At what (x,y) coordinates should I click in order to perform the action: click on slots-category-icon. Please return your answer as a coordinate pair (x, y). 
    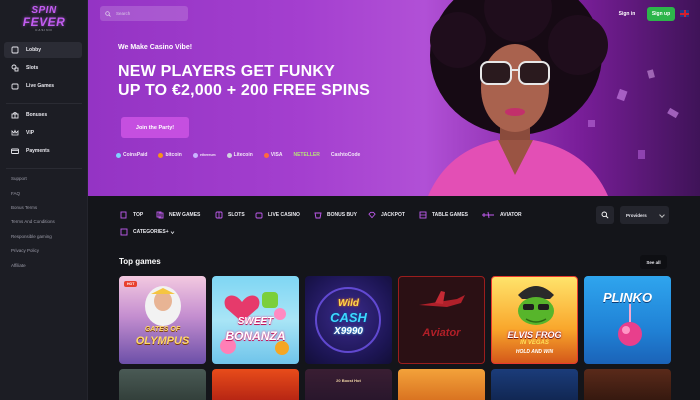
    Looking at the image, I should click on (219, 215).